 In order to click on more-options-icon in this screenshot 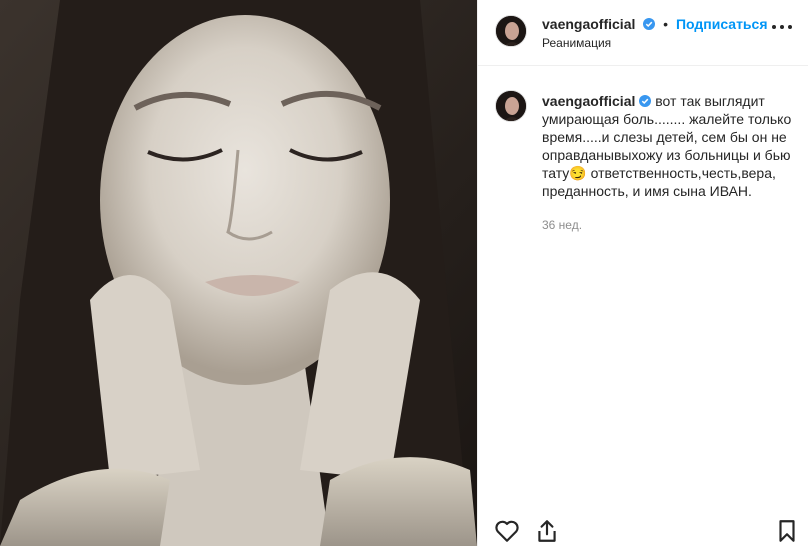, I will do `click(783, 27)`.